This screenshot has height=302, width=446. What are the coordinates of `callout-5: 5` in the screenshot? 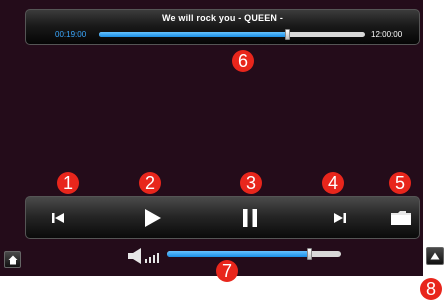 It's located at (400, 183).